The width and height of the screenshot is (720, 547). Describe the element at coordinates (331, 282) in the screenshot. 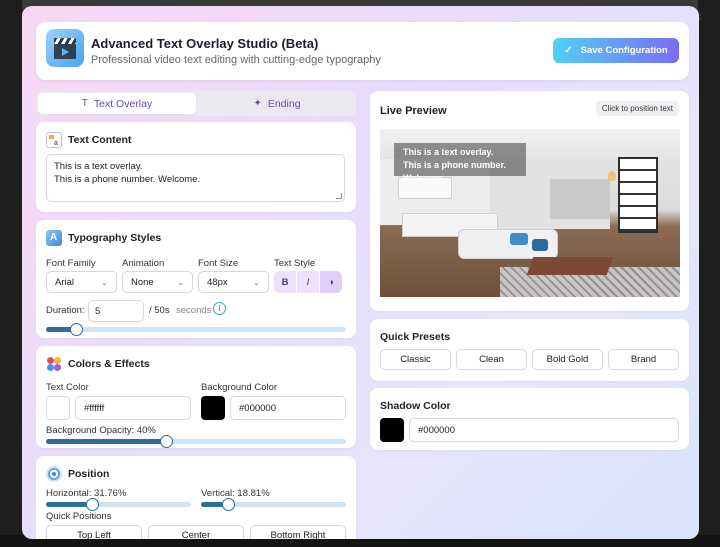

I see `shadow-button: ◑` at that location.